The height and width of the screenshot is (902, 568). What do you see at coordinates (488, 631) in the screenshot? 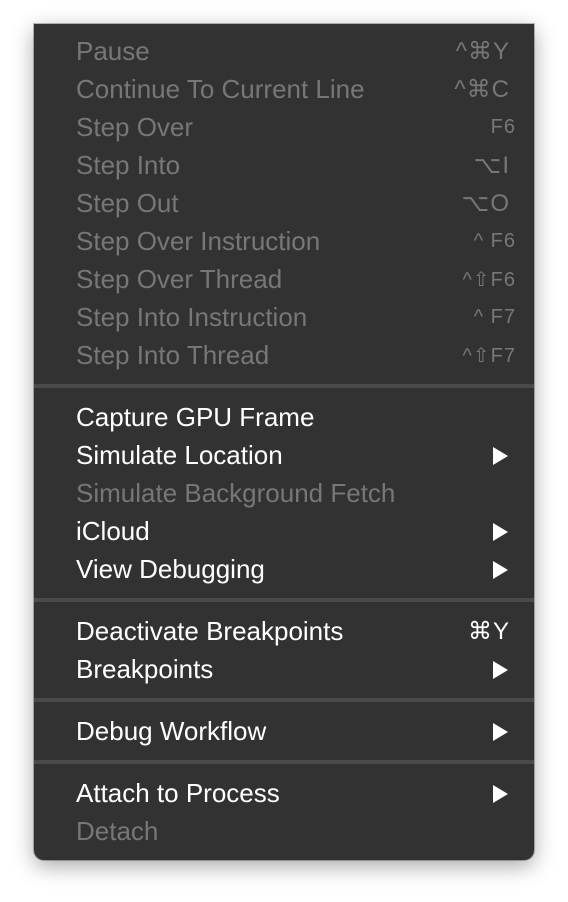
I see `shortcut-label: ⌘Y` at bounding box center [488, 631].